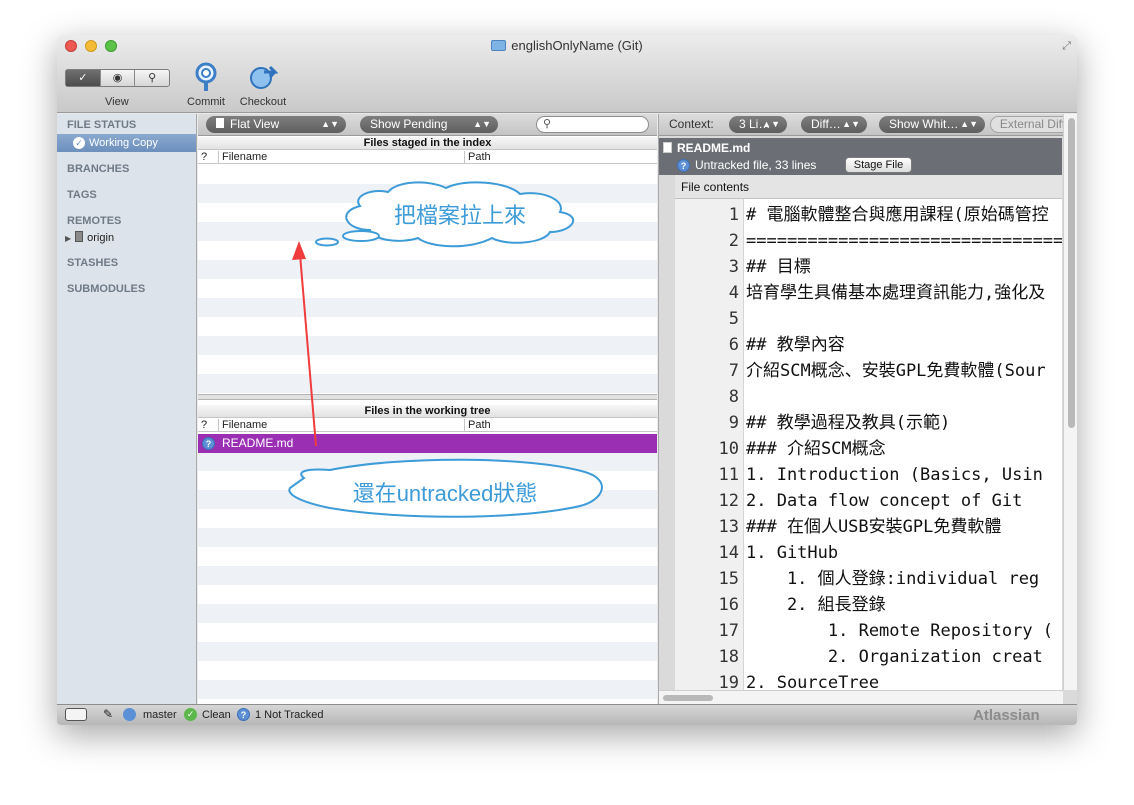  What do you see at coordinates (733, 215) in the screenshot?
I see `line-number: 1` at bounding box center [733, 215].